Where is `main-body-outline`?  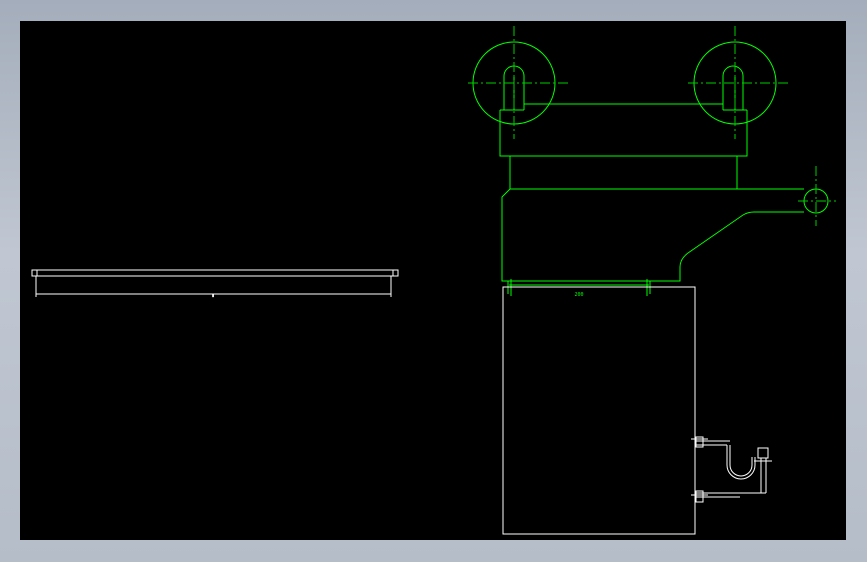 main-body-outline is located at coordinates (652, 235).